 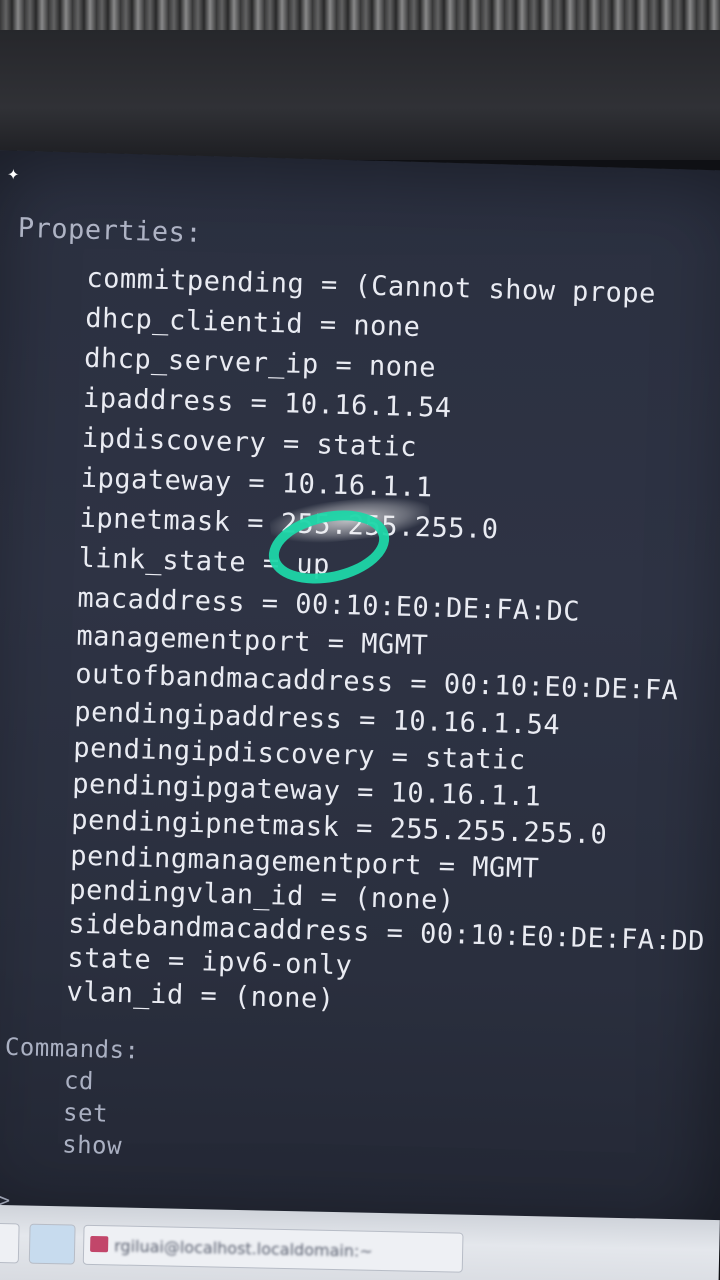 I want to click on property-line: managementport = MGMT, so click(x=252, y=641).